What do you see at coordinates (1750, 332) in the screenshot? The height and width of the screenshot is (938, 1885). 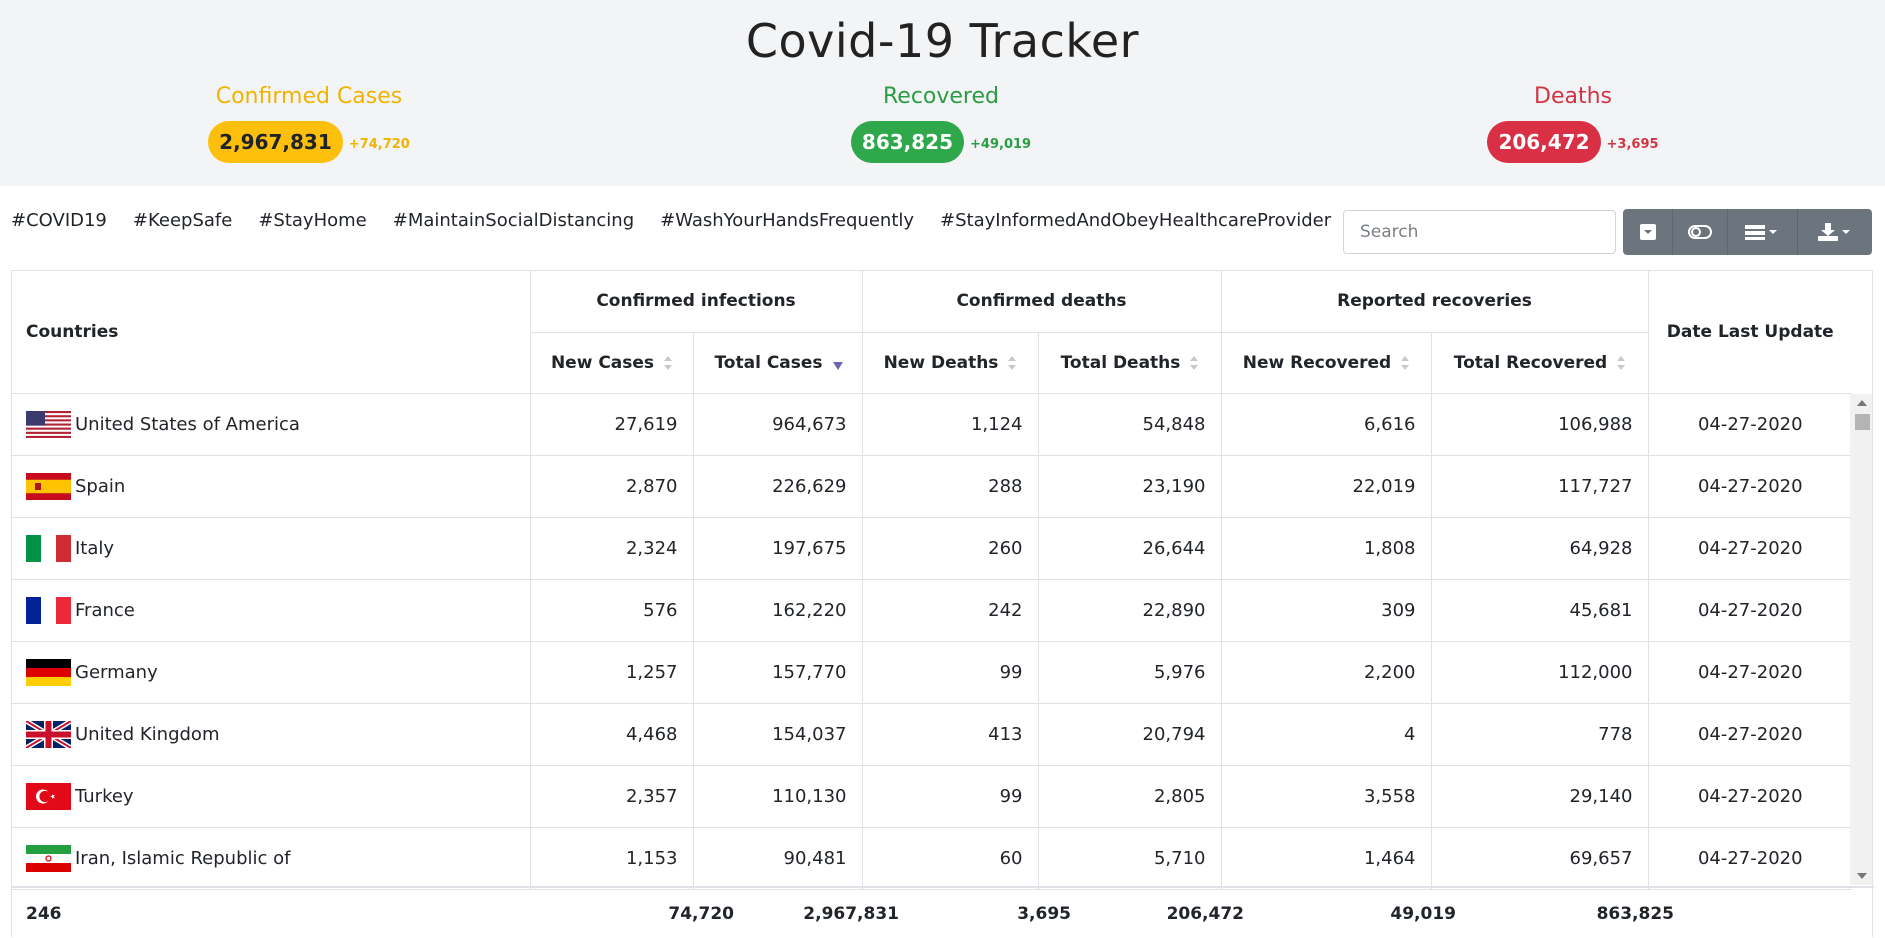 I see `date-last-update-header: Date Last Update` at bounding box center [1750, 332].